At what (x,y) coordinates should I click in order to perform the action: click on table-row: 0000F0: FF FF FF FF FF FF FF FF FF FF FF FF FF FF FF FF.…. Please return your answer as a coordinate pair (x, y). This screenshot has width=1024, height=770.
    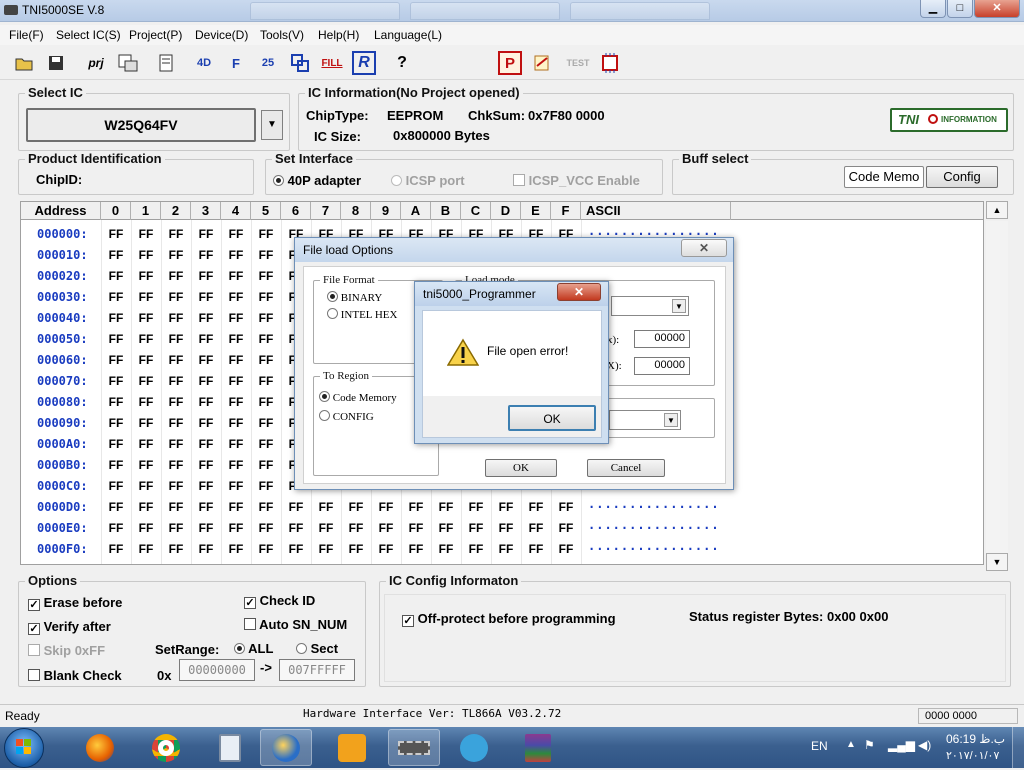
    Looking at the image, I should click on (502, 549).